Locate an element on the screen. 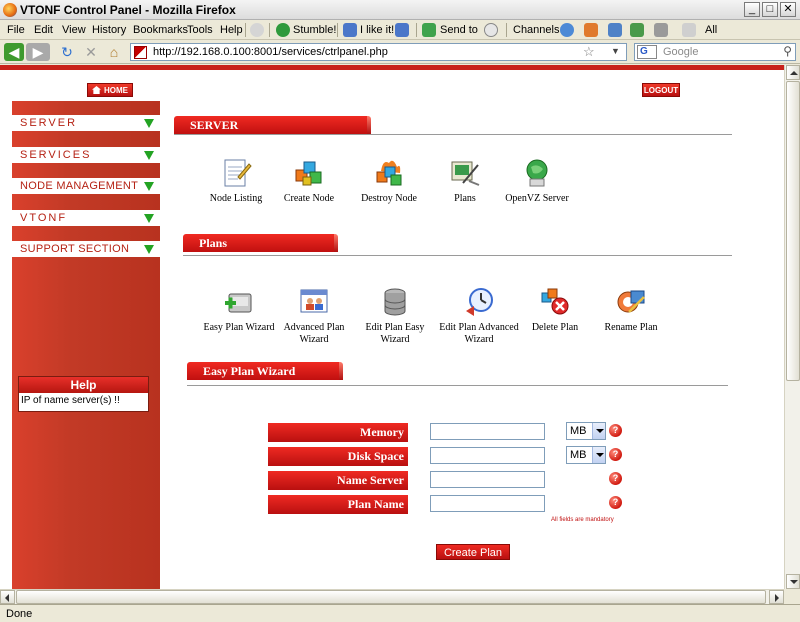 The width and height of the screenshot is (800, 622). cubes-icon is located at coordinates (309, 173).